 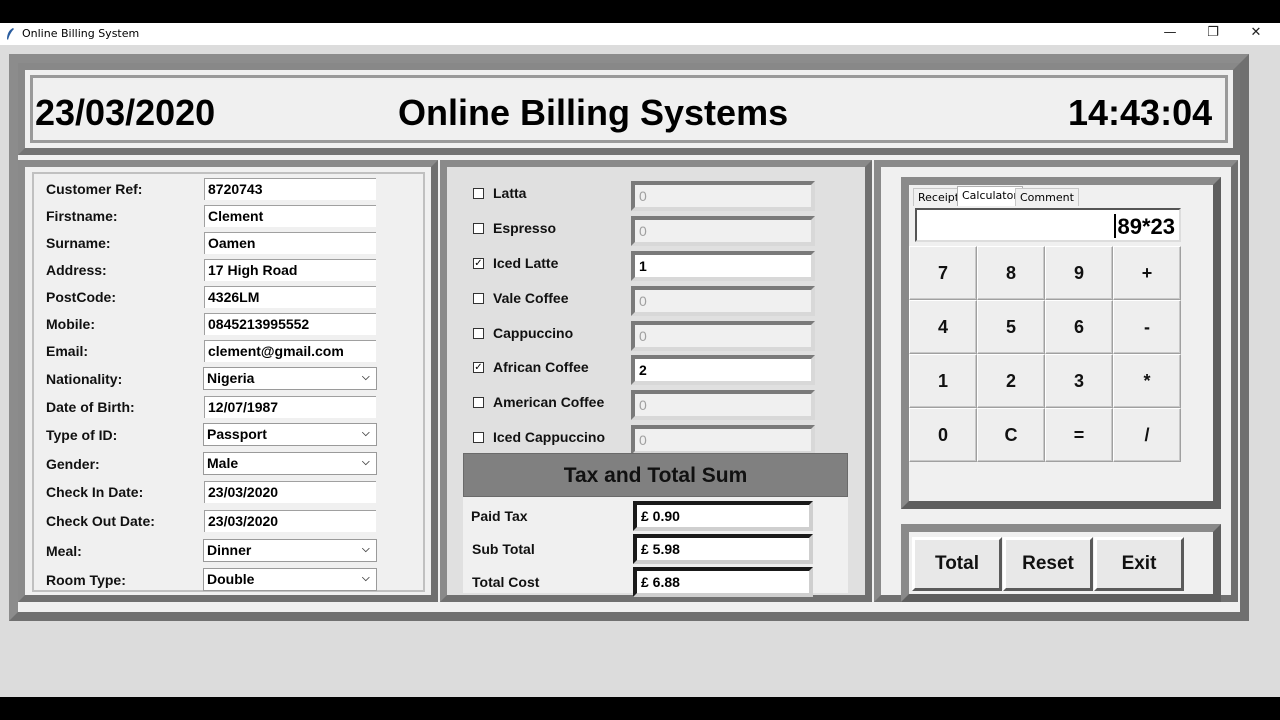 What do you see at coordinates (478, 367) in the screenshot?
I see `african-coffee-checkbox: ✓` at bounding box center [478, 367].